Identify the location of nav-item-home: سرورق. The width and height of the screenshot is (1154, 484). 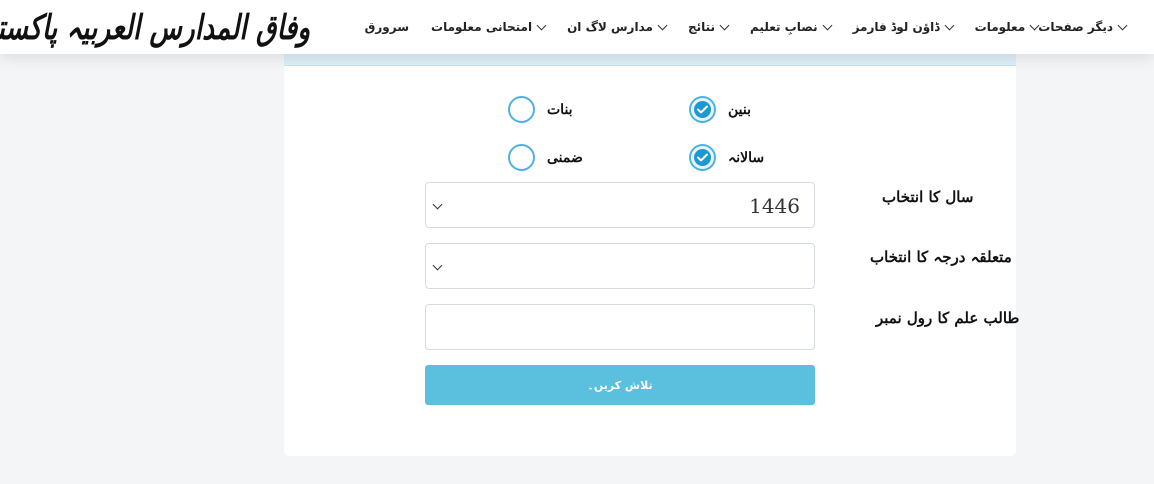
(387, 27).